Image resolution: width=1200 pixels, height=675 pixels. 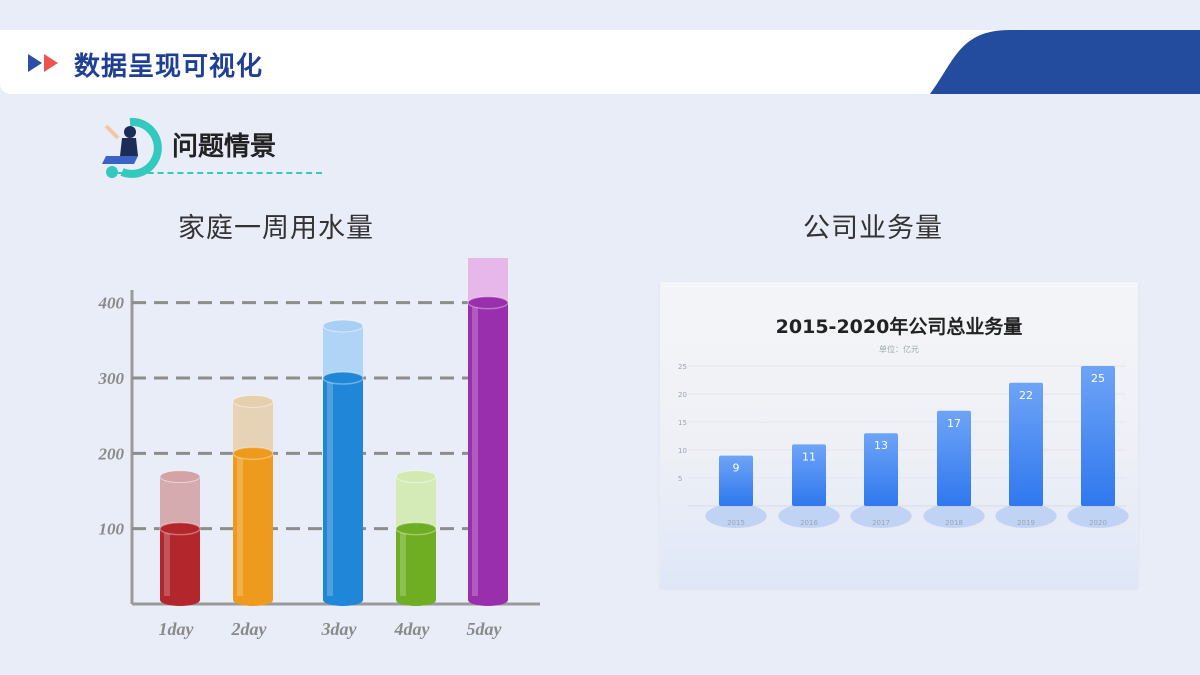 What do you see at coordinates (111, 453) in the screenshot?
I see `y-tick-200: 200` at bounding box center [111, 453].